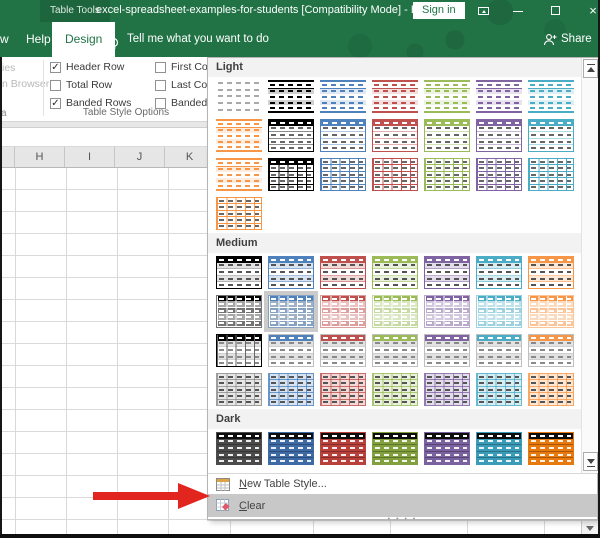  Describe the element at coordinates (551, 350) in the screenshot. I see `table-style-mgray-orange` at that location.